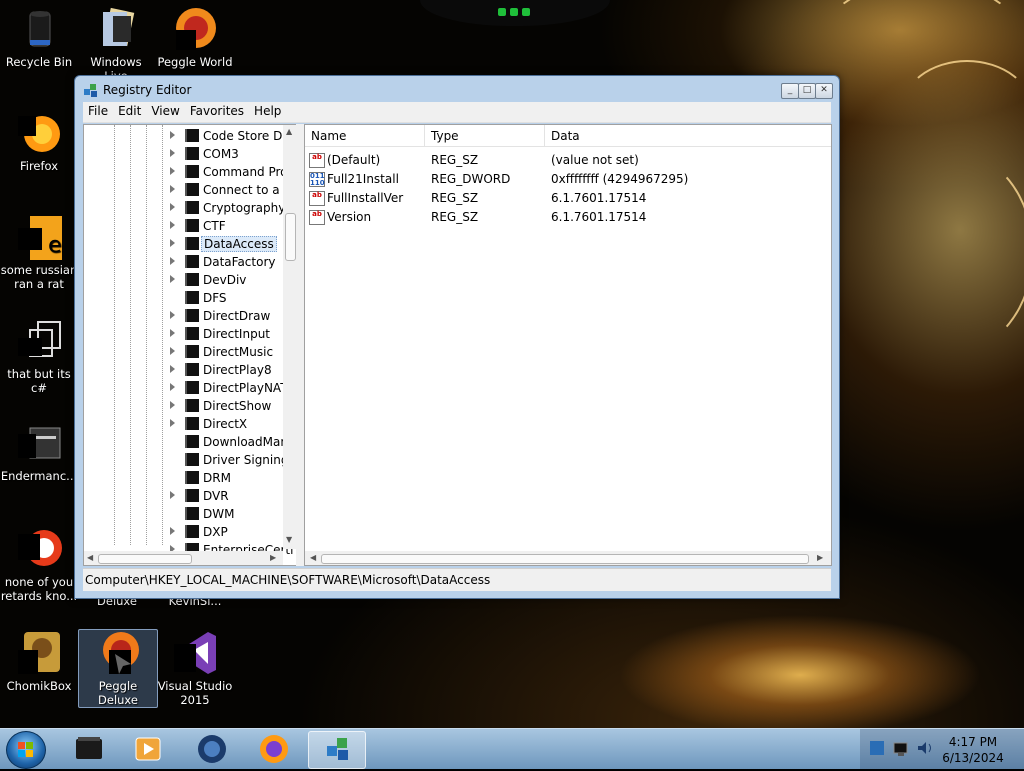  What do you see at coordinates (184, 406) in the screenshot?
I see `tree-node: DirectShow` at bounding box center [184, 406].